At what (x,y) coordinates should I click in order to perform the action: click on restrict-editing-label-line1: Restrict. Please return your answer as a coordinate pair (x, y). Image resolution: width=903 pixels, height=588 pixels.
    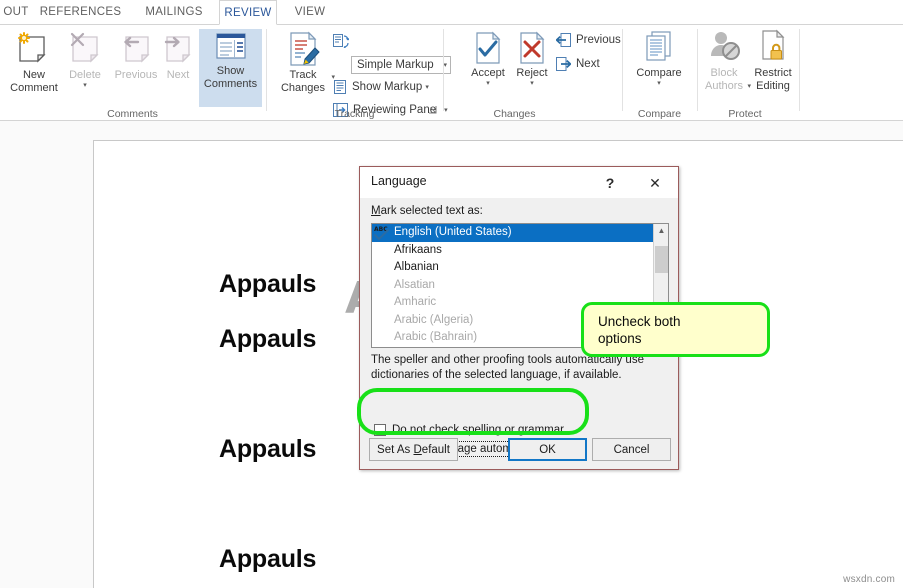
    Looking at the image, I should click on (773, 73).